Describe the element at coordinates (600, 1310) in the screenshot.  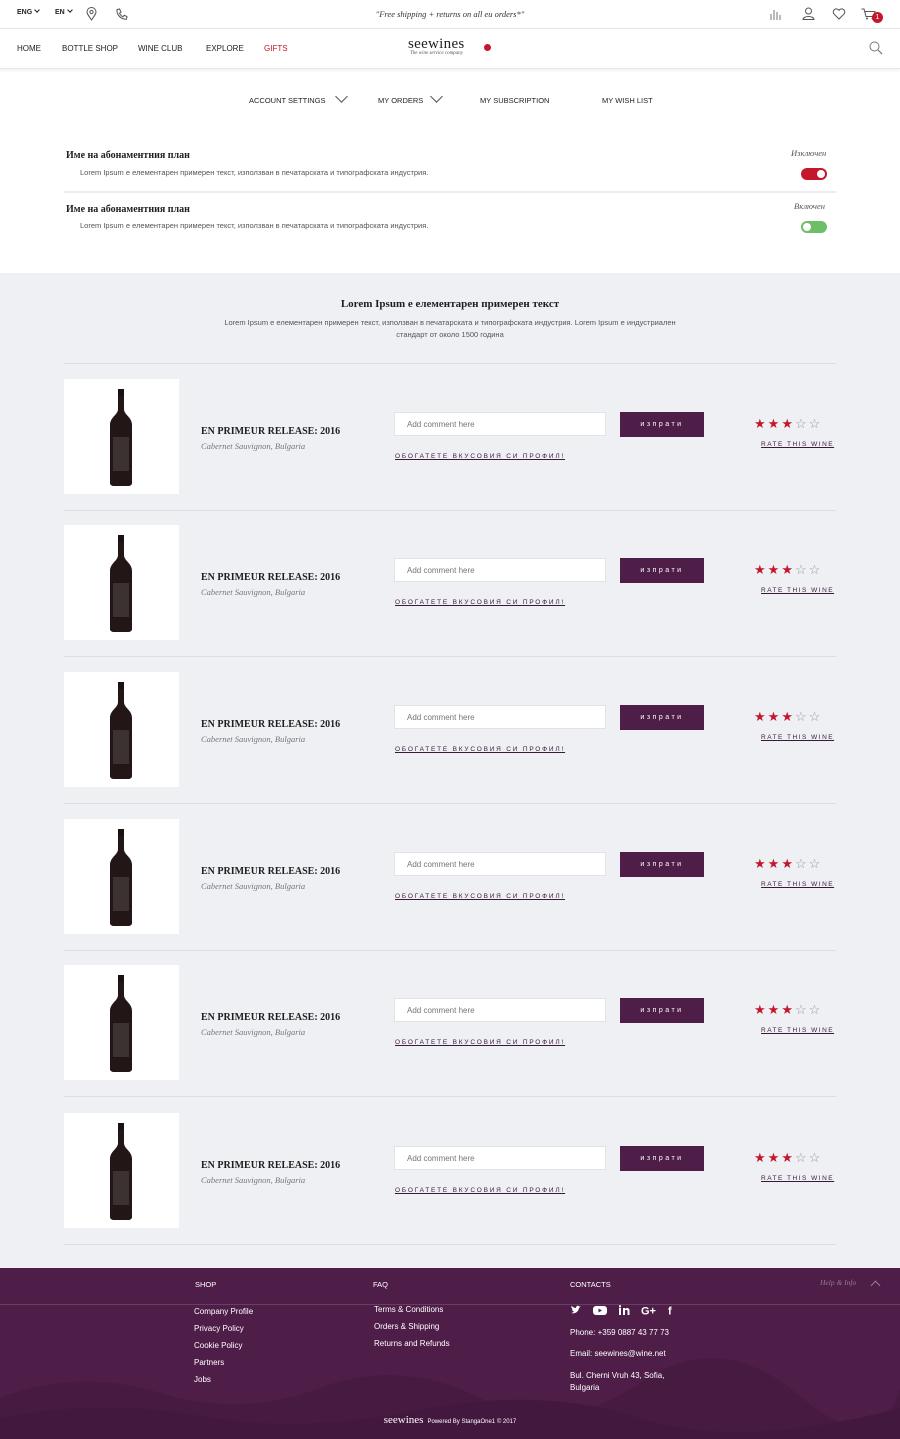
I see `youtube-icon` at that location.